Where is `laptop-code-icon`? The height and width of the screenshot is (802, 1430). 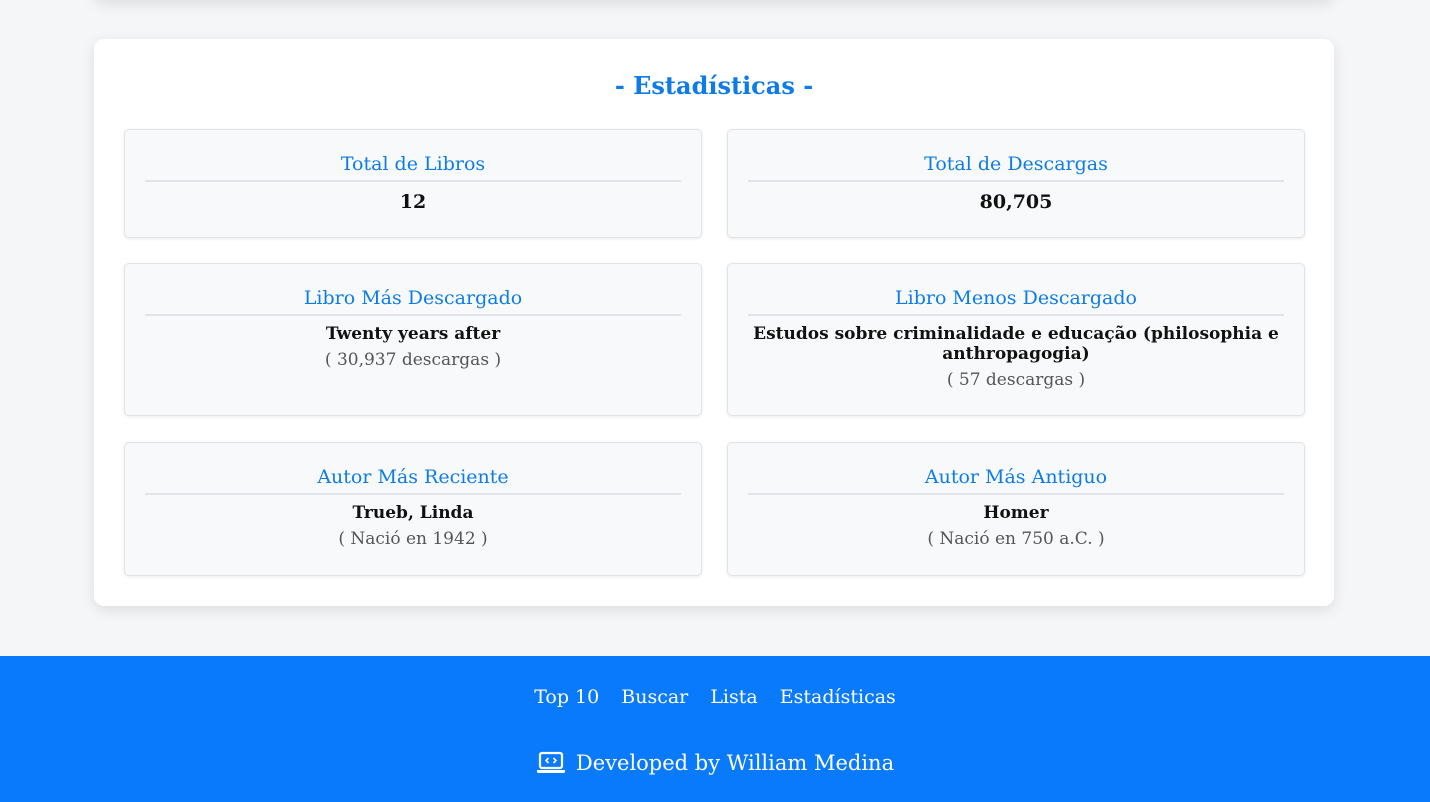
laptop-code-icon is located at coordinates (551, 763).